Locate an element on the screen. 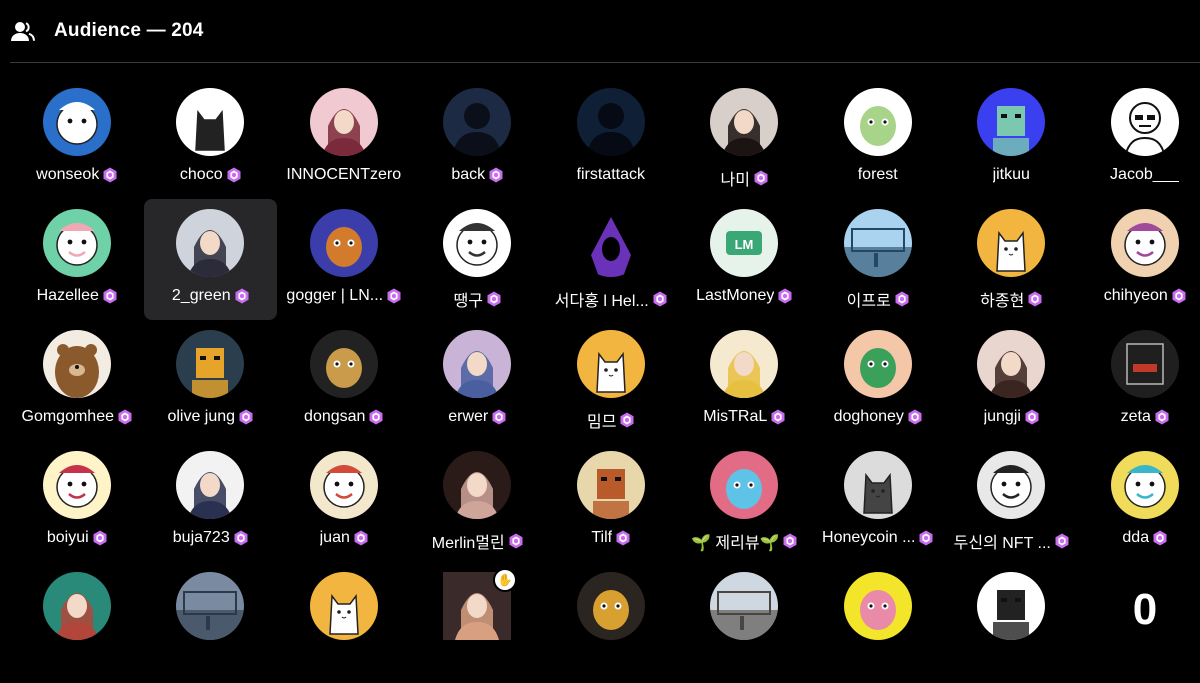  member-name: olive jung is located at coordinates (201, 416).